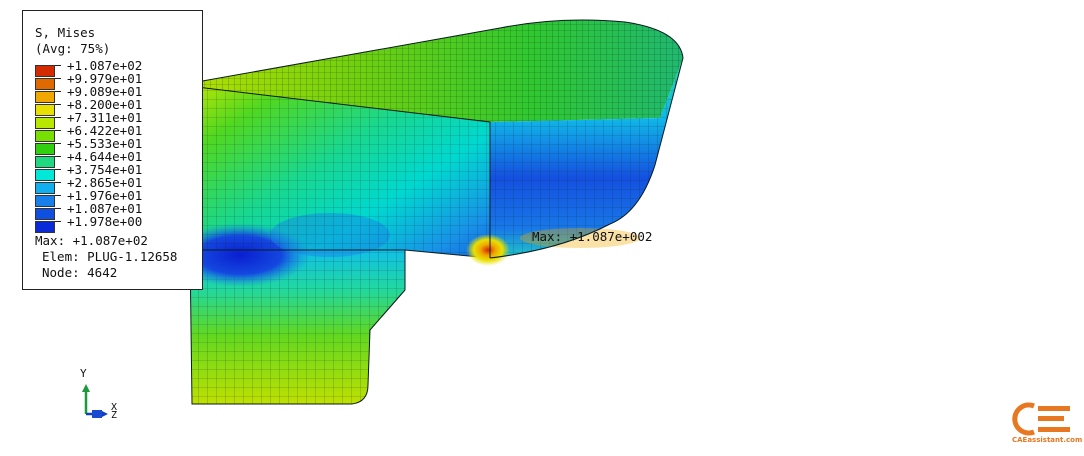 The image size is (1084, 456). I want to click on legend-subtitle: (Avg: 75%), so click(73, 48).